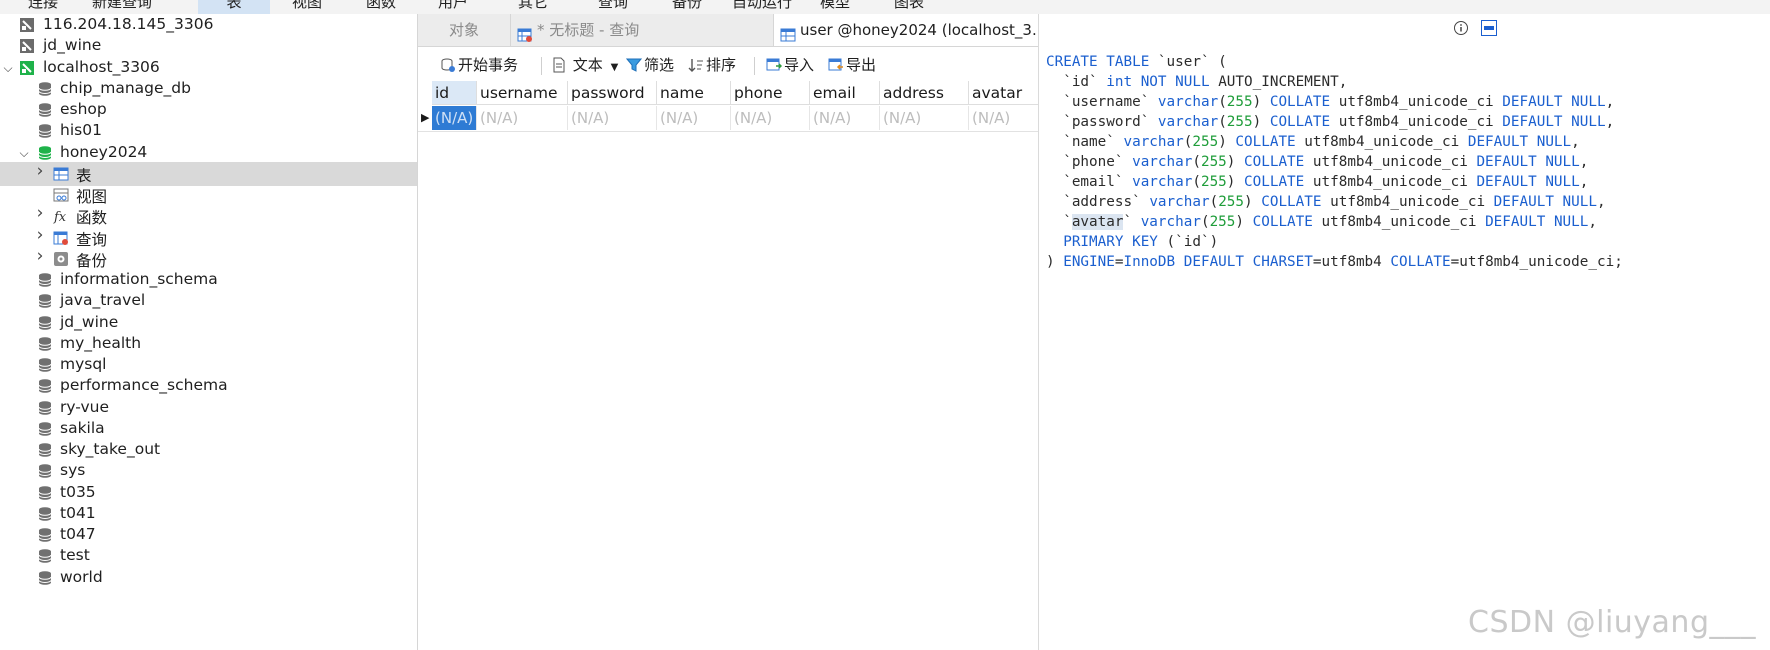 The width and height of the screenshot is (1770, 650). Describe the element at coordinates (559, 65) in the screenshot. I see `document-icon` at that location.